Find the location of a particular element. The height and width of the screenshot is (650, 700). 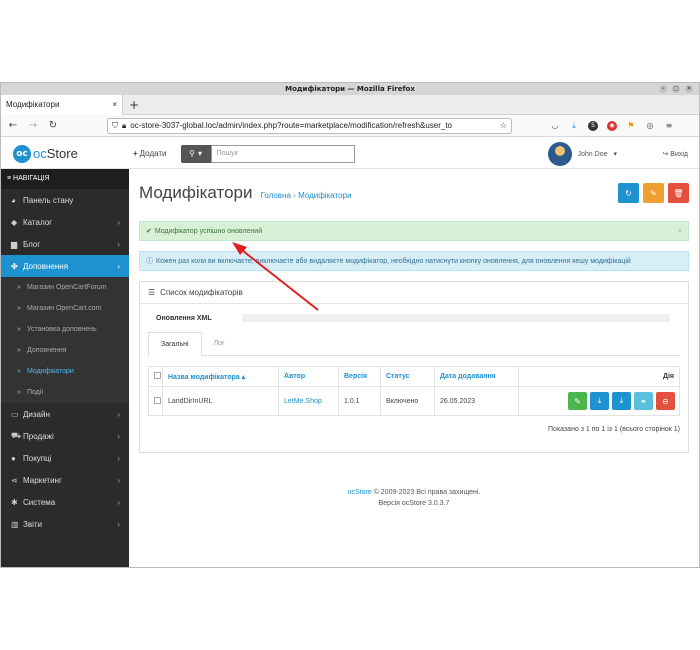

clear-button: ✎ is located at coordinates (653, 193).